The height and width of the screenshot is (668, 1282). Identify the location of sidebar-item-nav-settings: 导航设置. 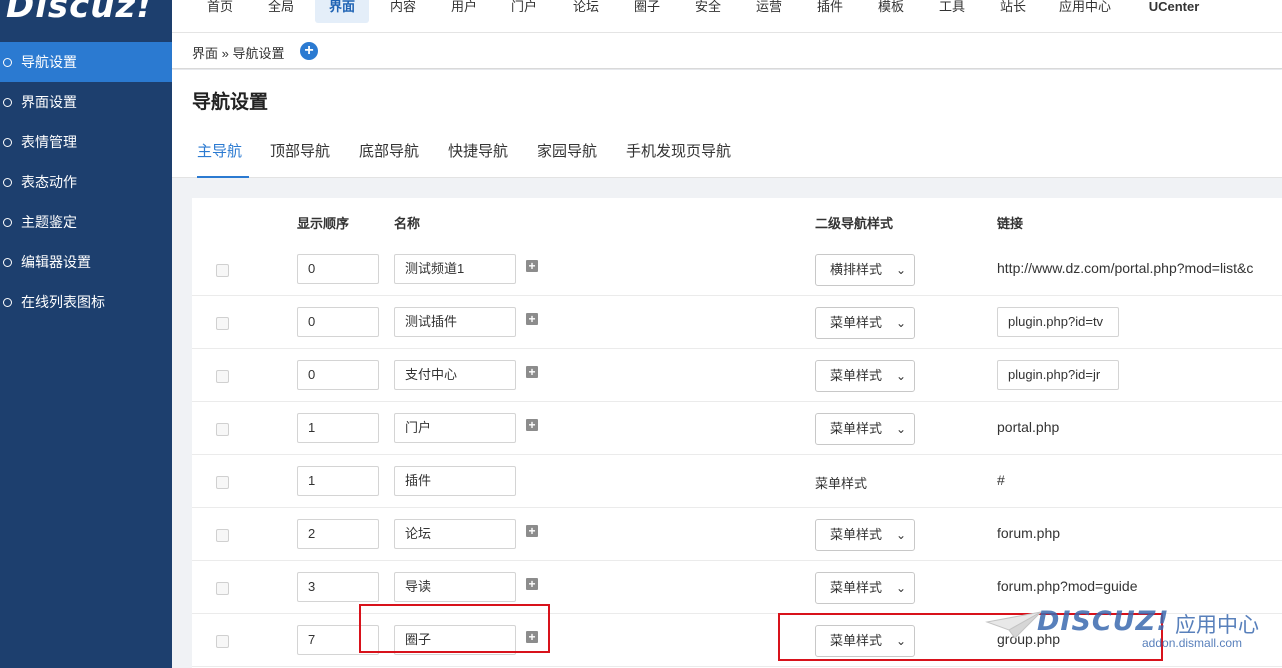
(86, 62).